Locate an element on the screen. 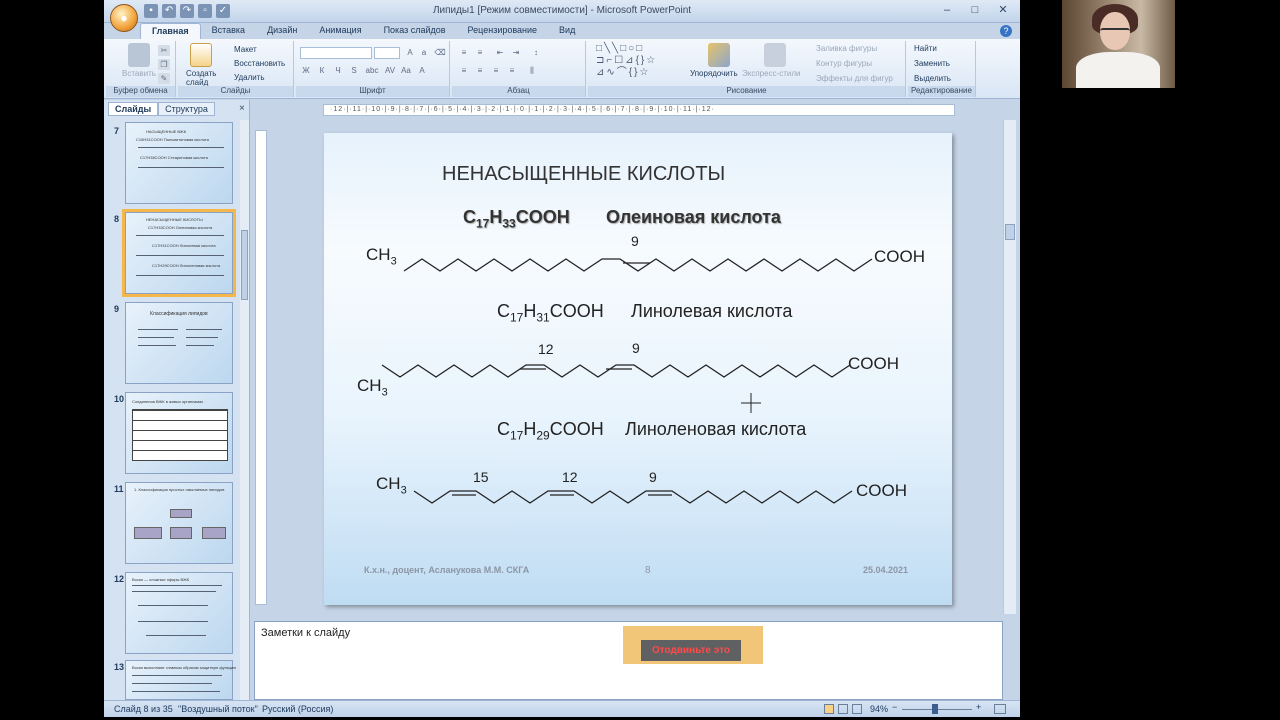 The height and width of the screenshot is (720, 1280). select-button: Выделить is located at coordinates (932, 78).